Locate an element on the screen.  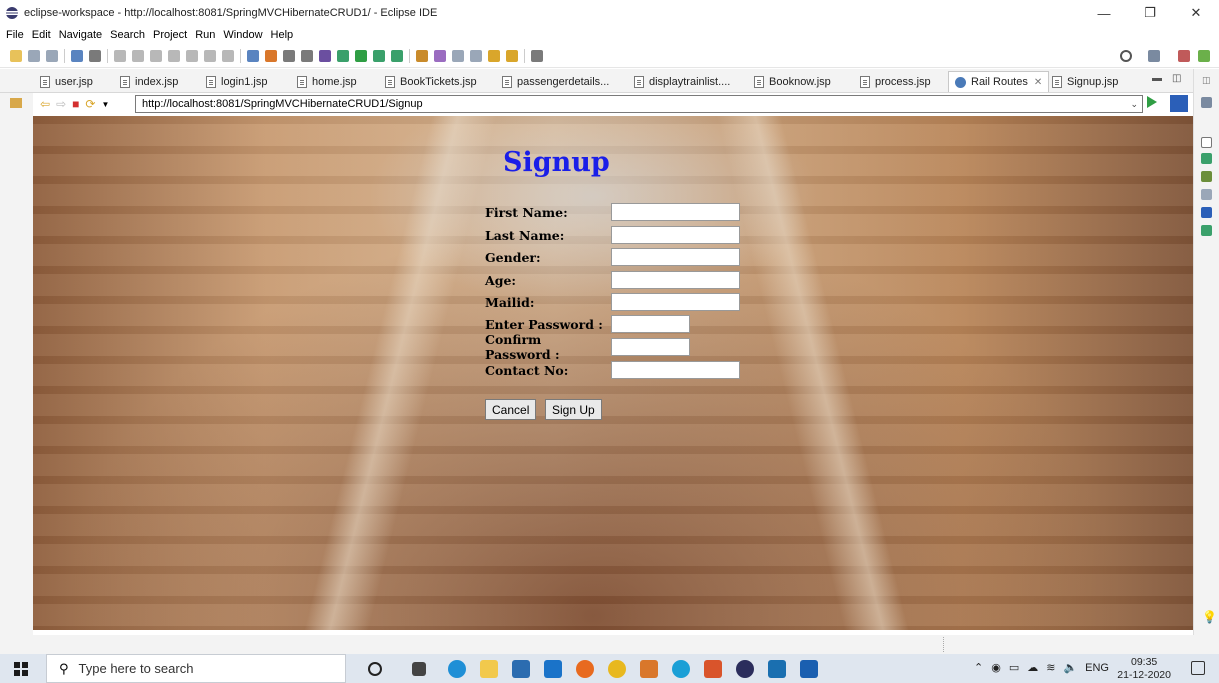
server-icon is located at coordinates (253, 55).